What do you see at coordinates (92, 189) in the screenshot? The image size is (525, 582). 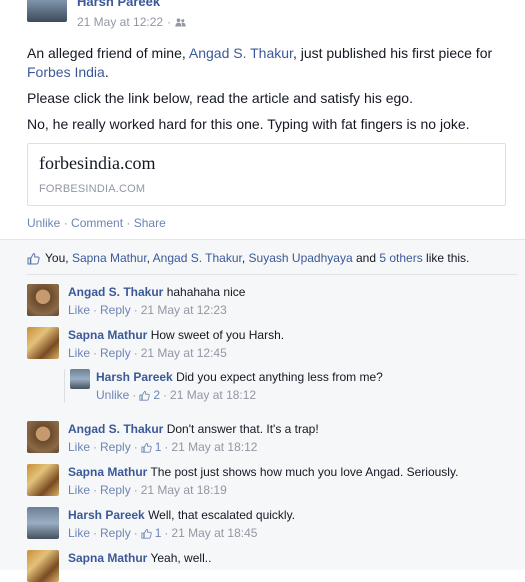 I see `link-preview-domain: FORBESINDIA.COM` at bounding box center [92, 189].